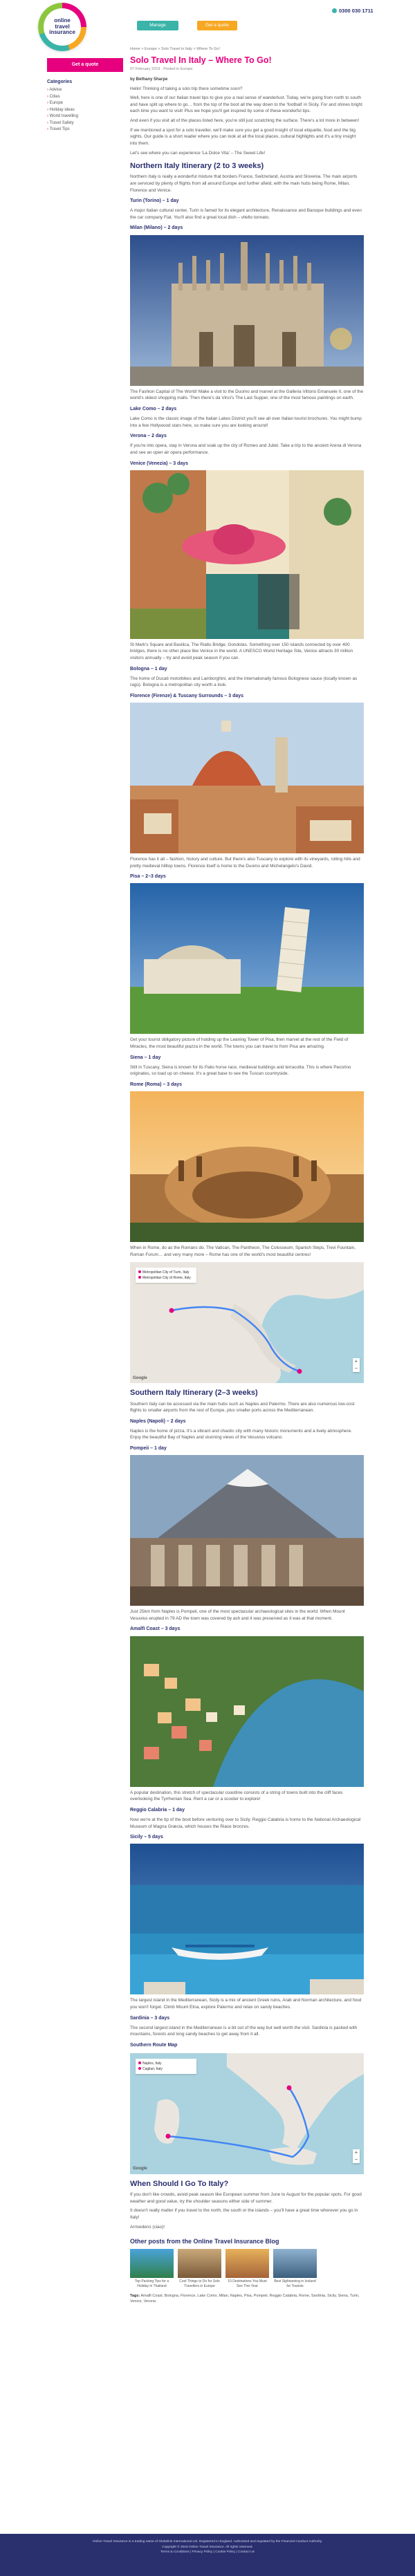 The width and height of the screenshot is (415, 2576). I want to click on map-stop: Cagliari, Italy, so click(166, 2069).